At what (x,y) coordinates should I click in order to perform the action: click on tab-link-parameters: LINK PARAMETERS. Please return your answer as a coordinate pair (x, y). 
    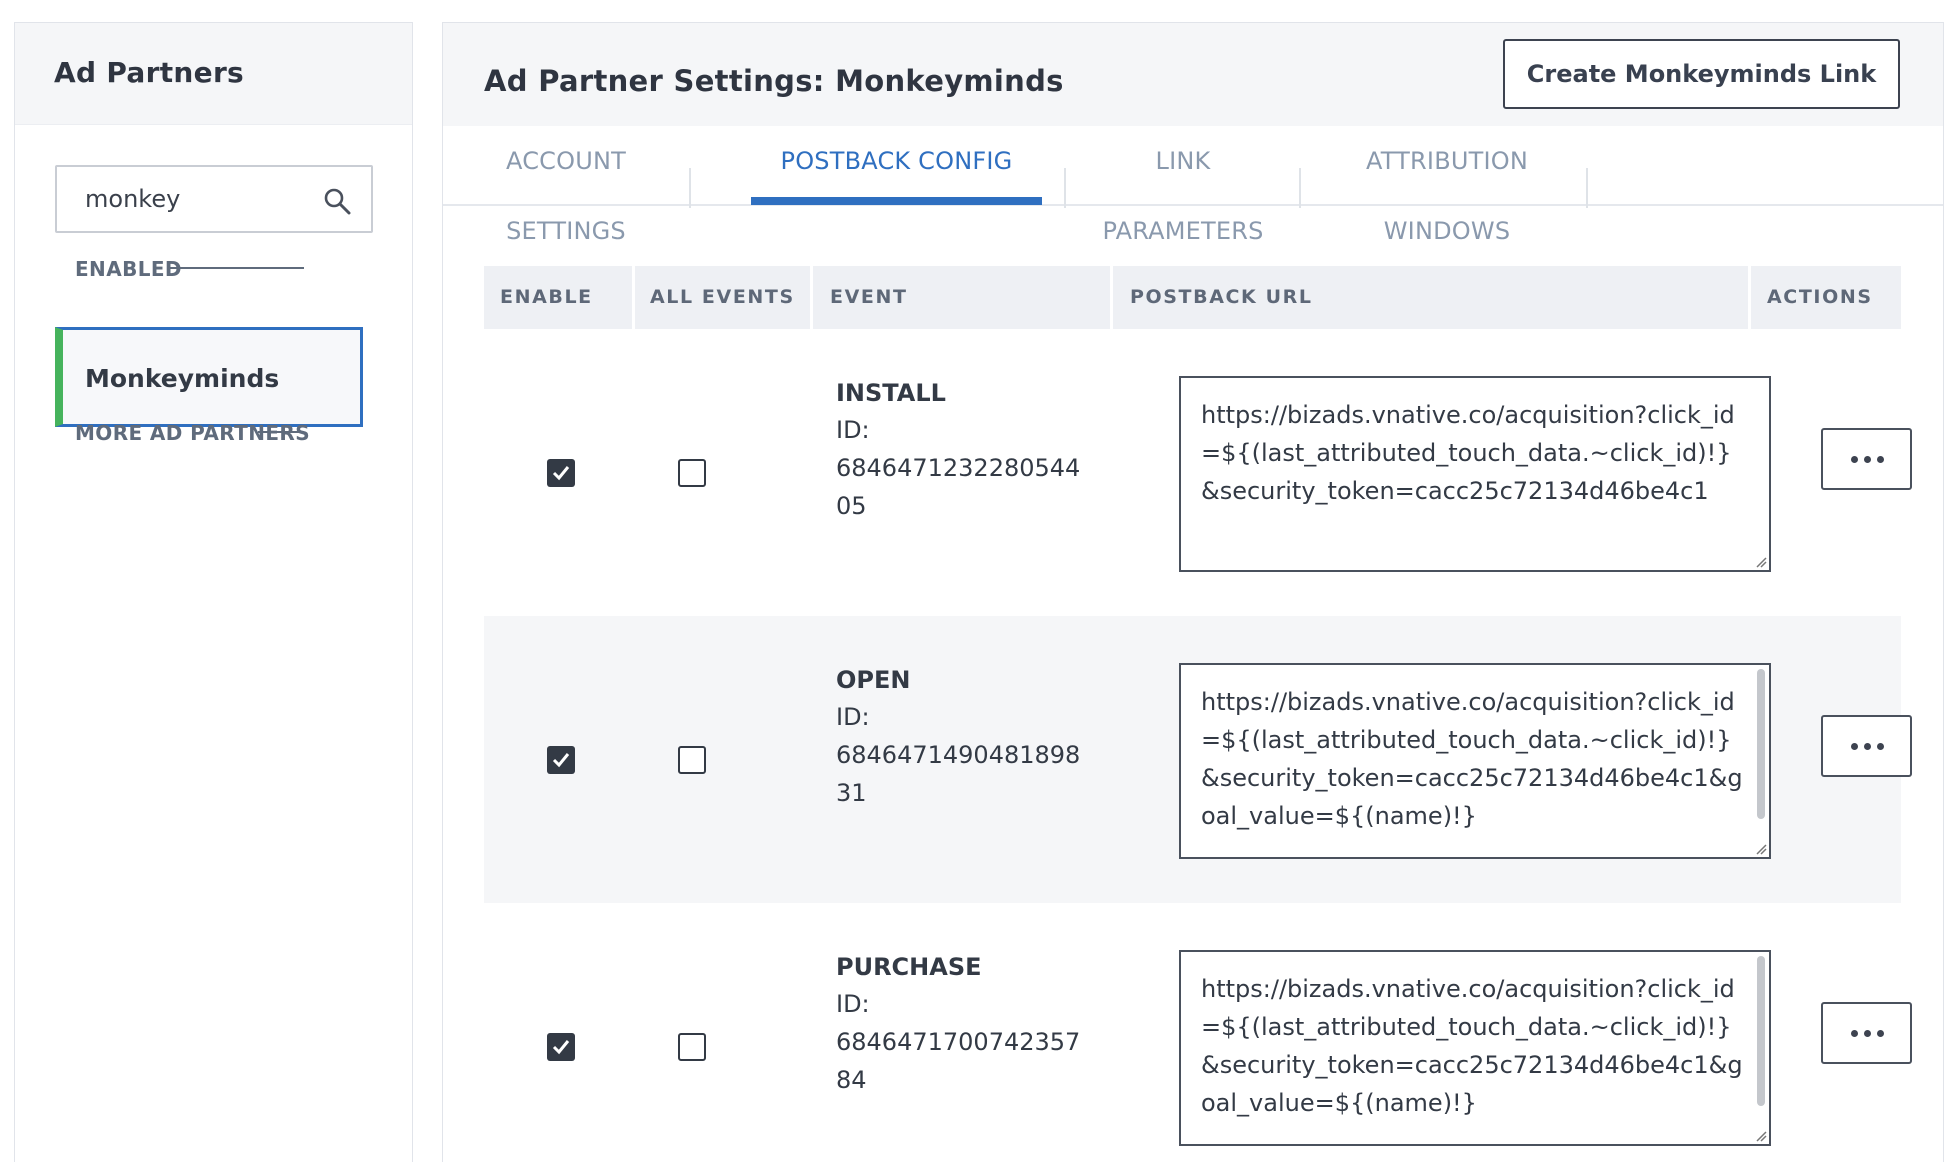
    Looking at the image, I should click on (1183, 185).